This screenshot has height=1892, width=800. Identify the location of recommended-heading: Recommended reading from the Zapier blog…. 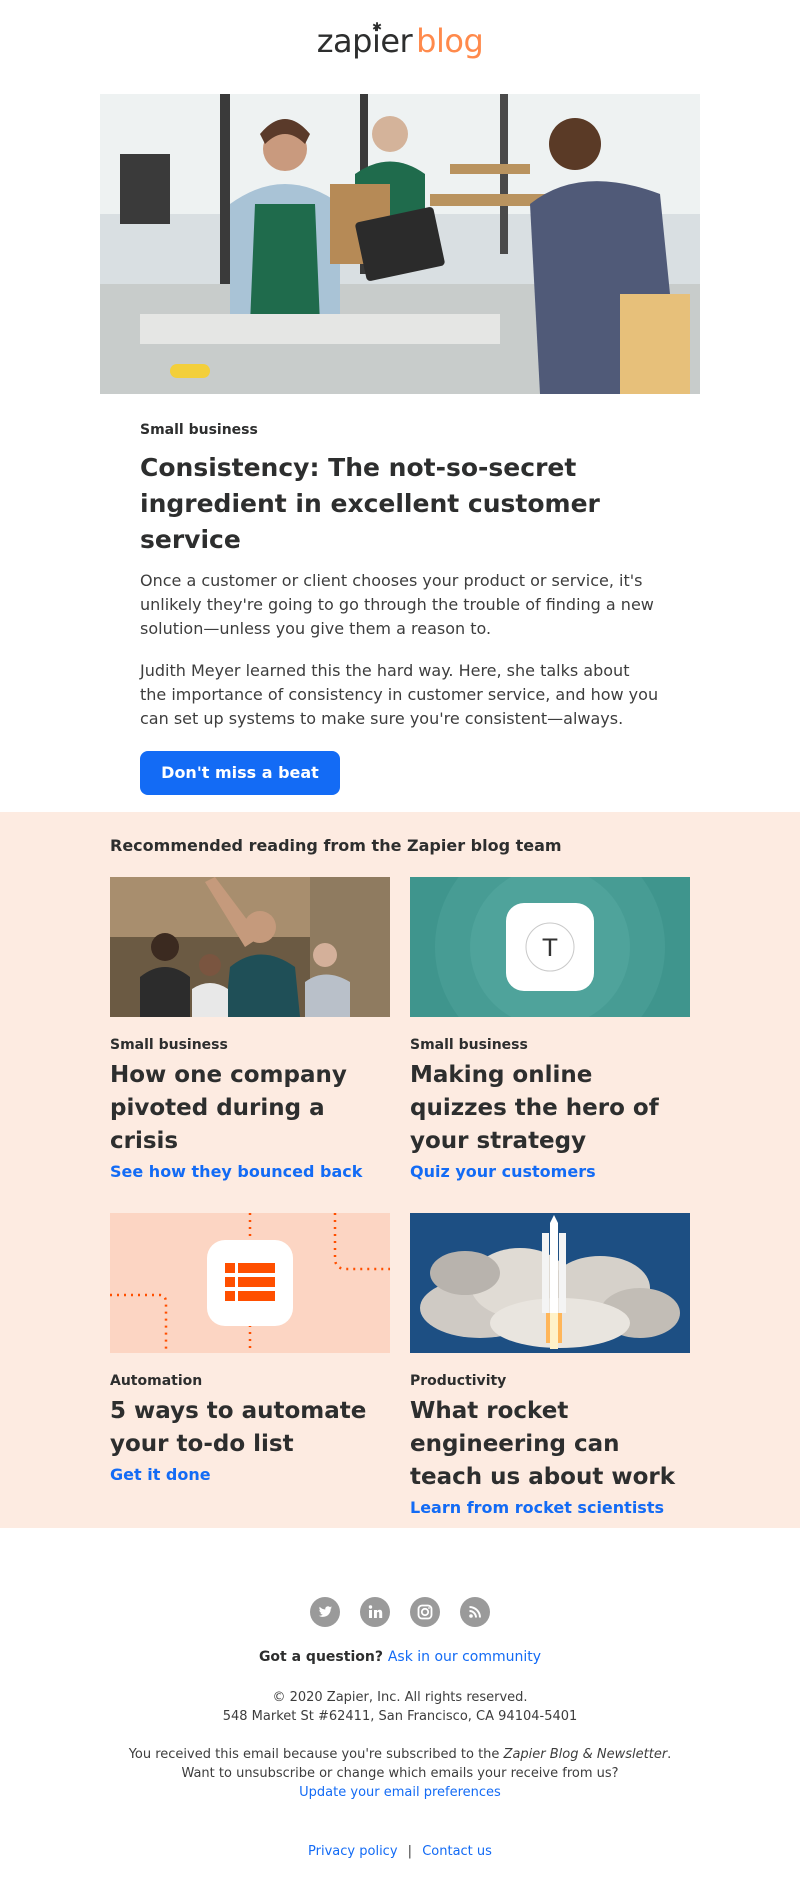
(336, 845).